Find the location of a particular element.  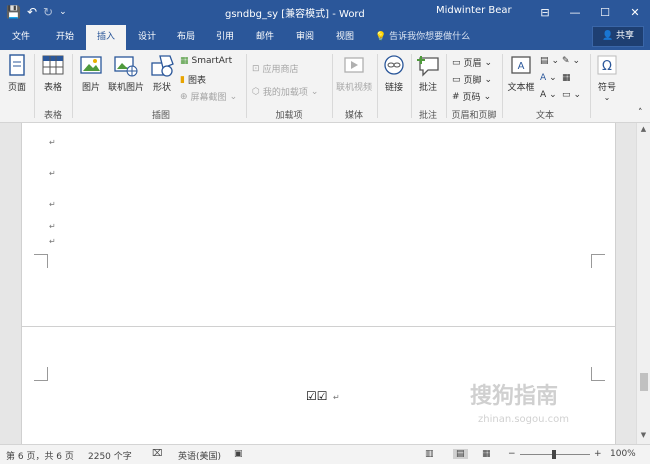

drop-cap-icon: A is located at coordinates (543, 95).